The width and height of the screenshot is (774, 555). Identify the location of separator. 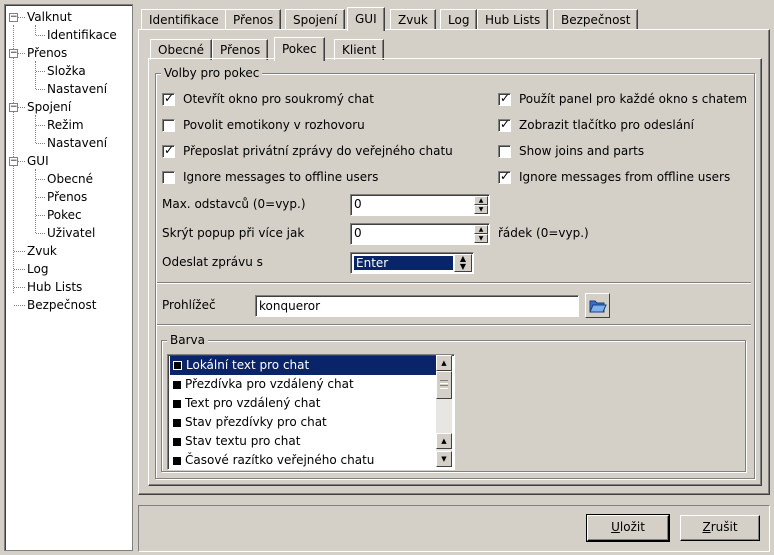
(454, 325).